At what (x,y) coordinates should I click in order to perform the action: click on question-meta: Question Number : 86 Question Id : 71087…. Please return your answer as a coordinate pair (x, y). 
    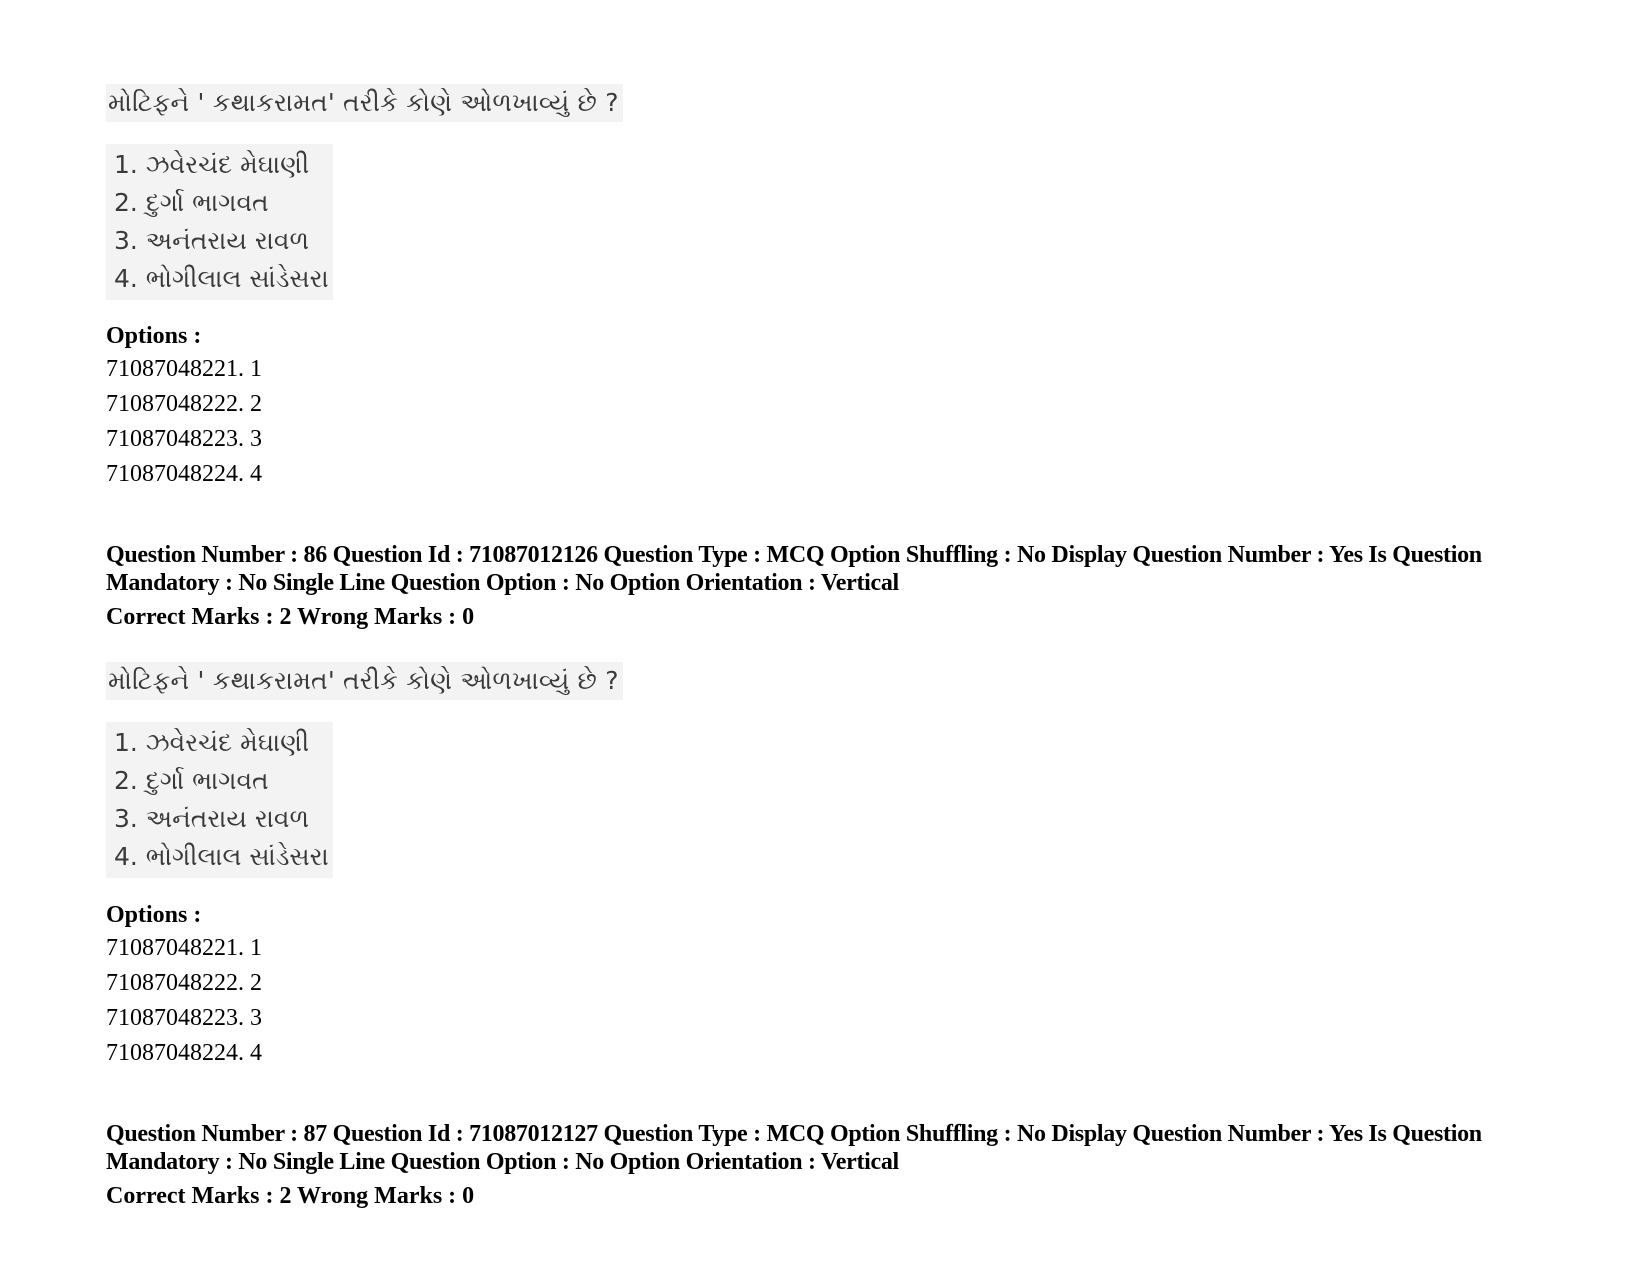
    Looking at the image, I should click on (794, 569).